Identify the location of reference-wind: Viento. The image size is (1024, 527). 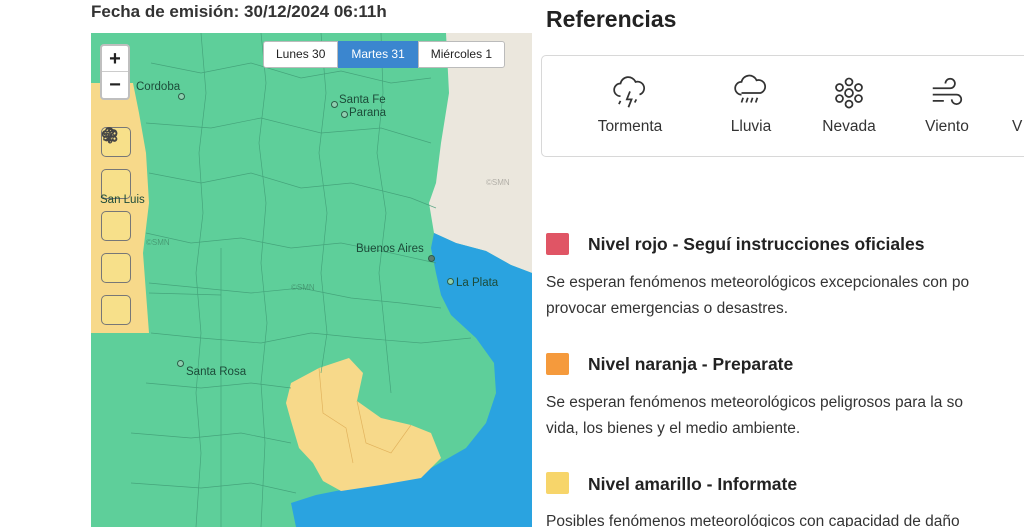
(947, 96).